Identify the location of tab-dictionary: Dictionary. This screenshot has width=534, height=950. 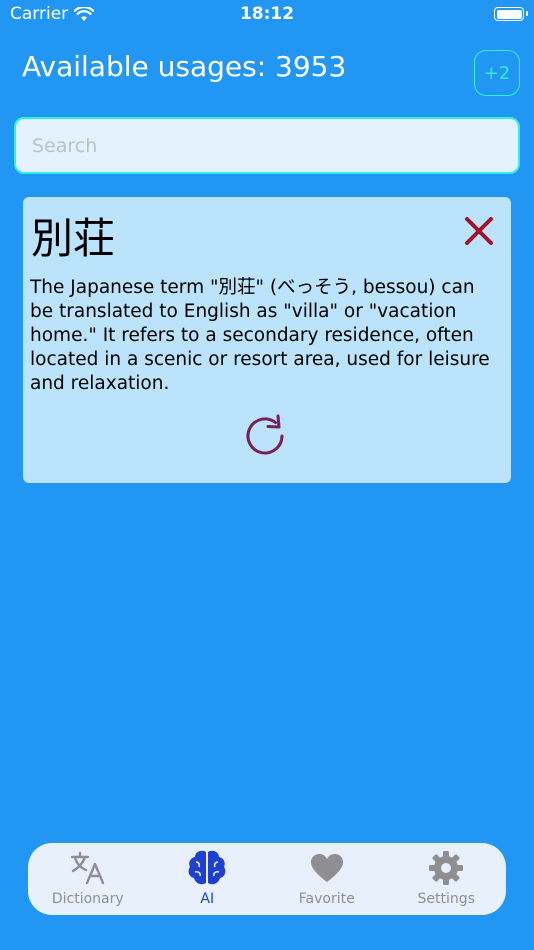
(88, 879).